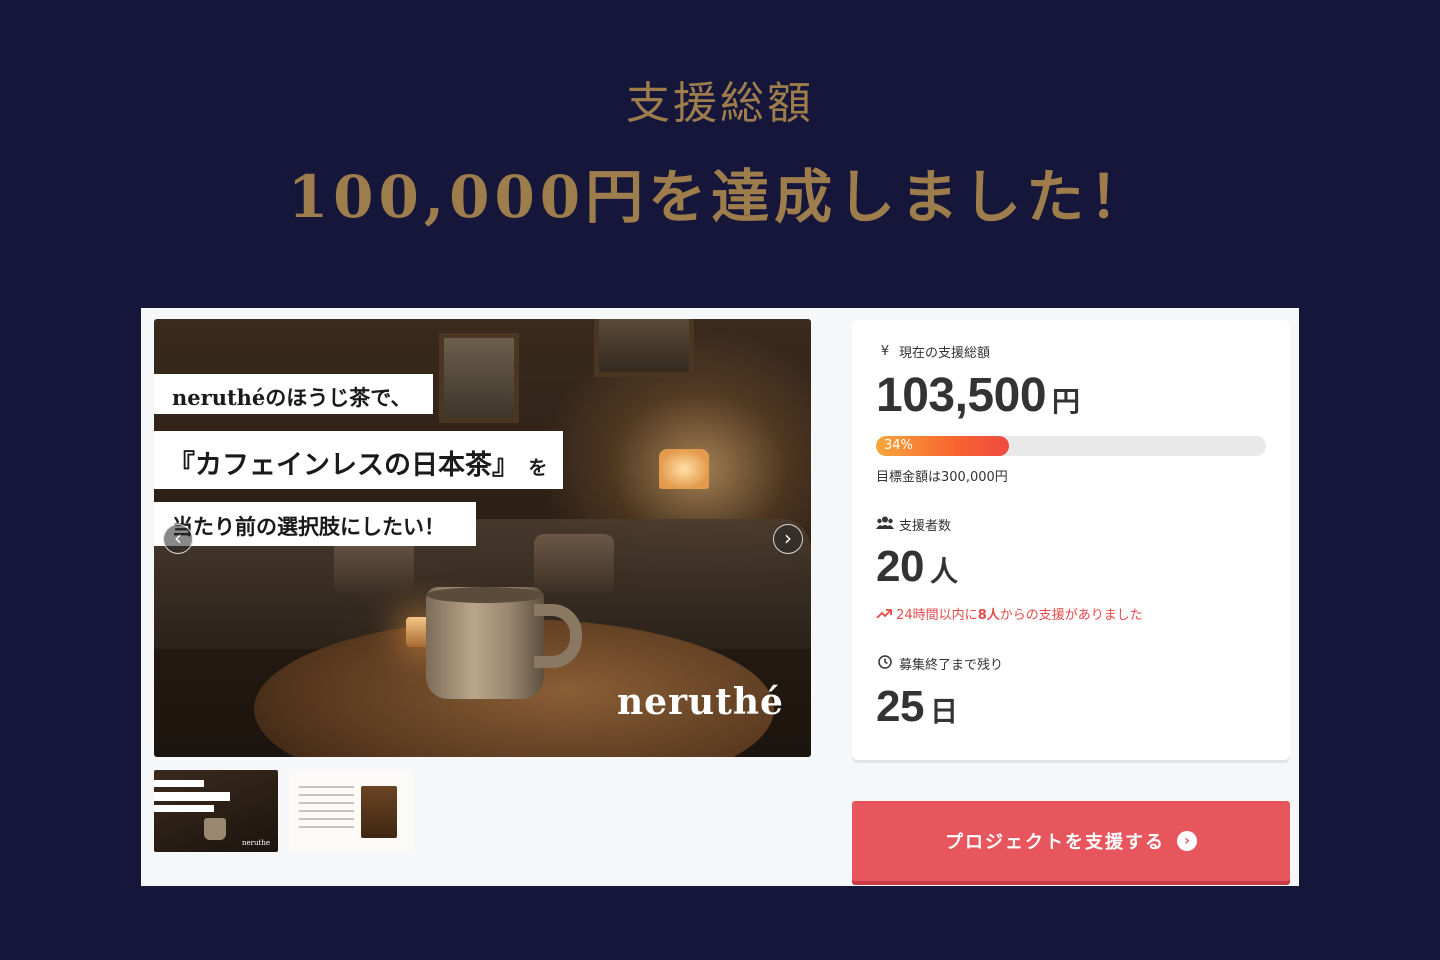 This screenshot has height=960, width=1440. Describe the element at coordinates (315, 524) in the screenshot. I see `hero-text-line3: 当たり前の選択肢にしたい！` at that location.